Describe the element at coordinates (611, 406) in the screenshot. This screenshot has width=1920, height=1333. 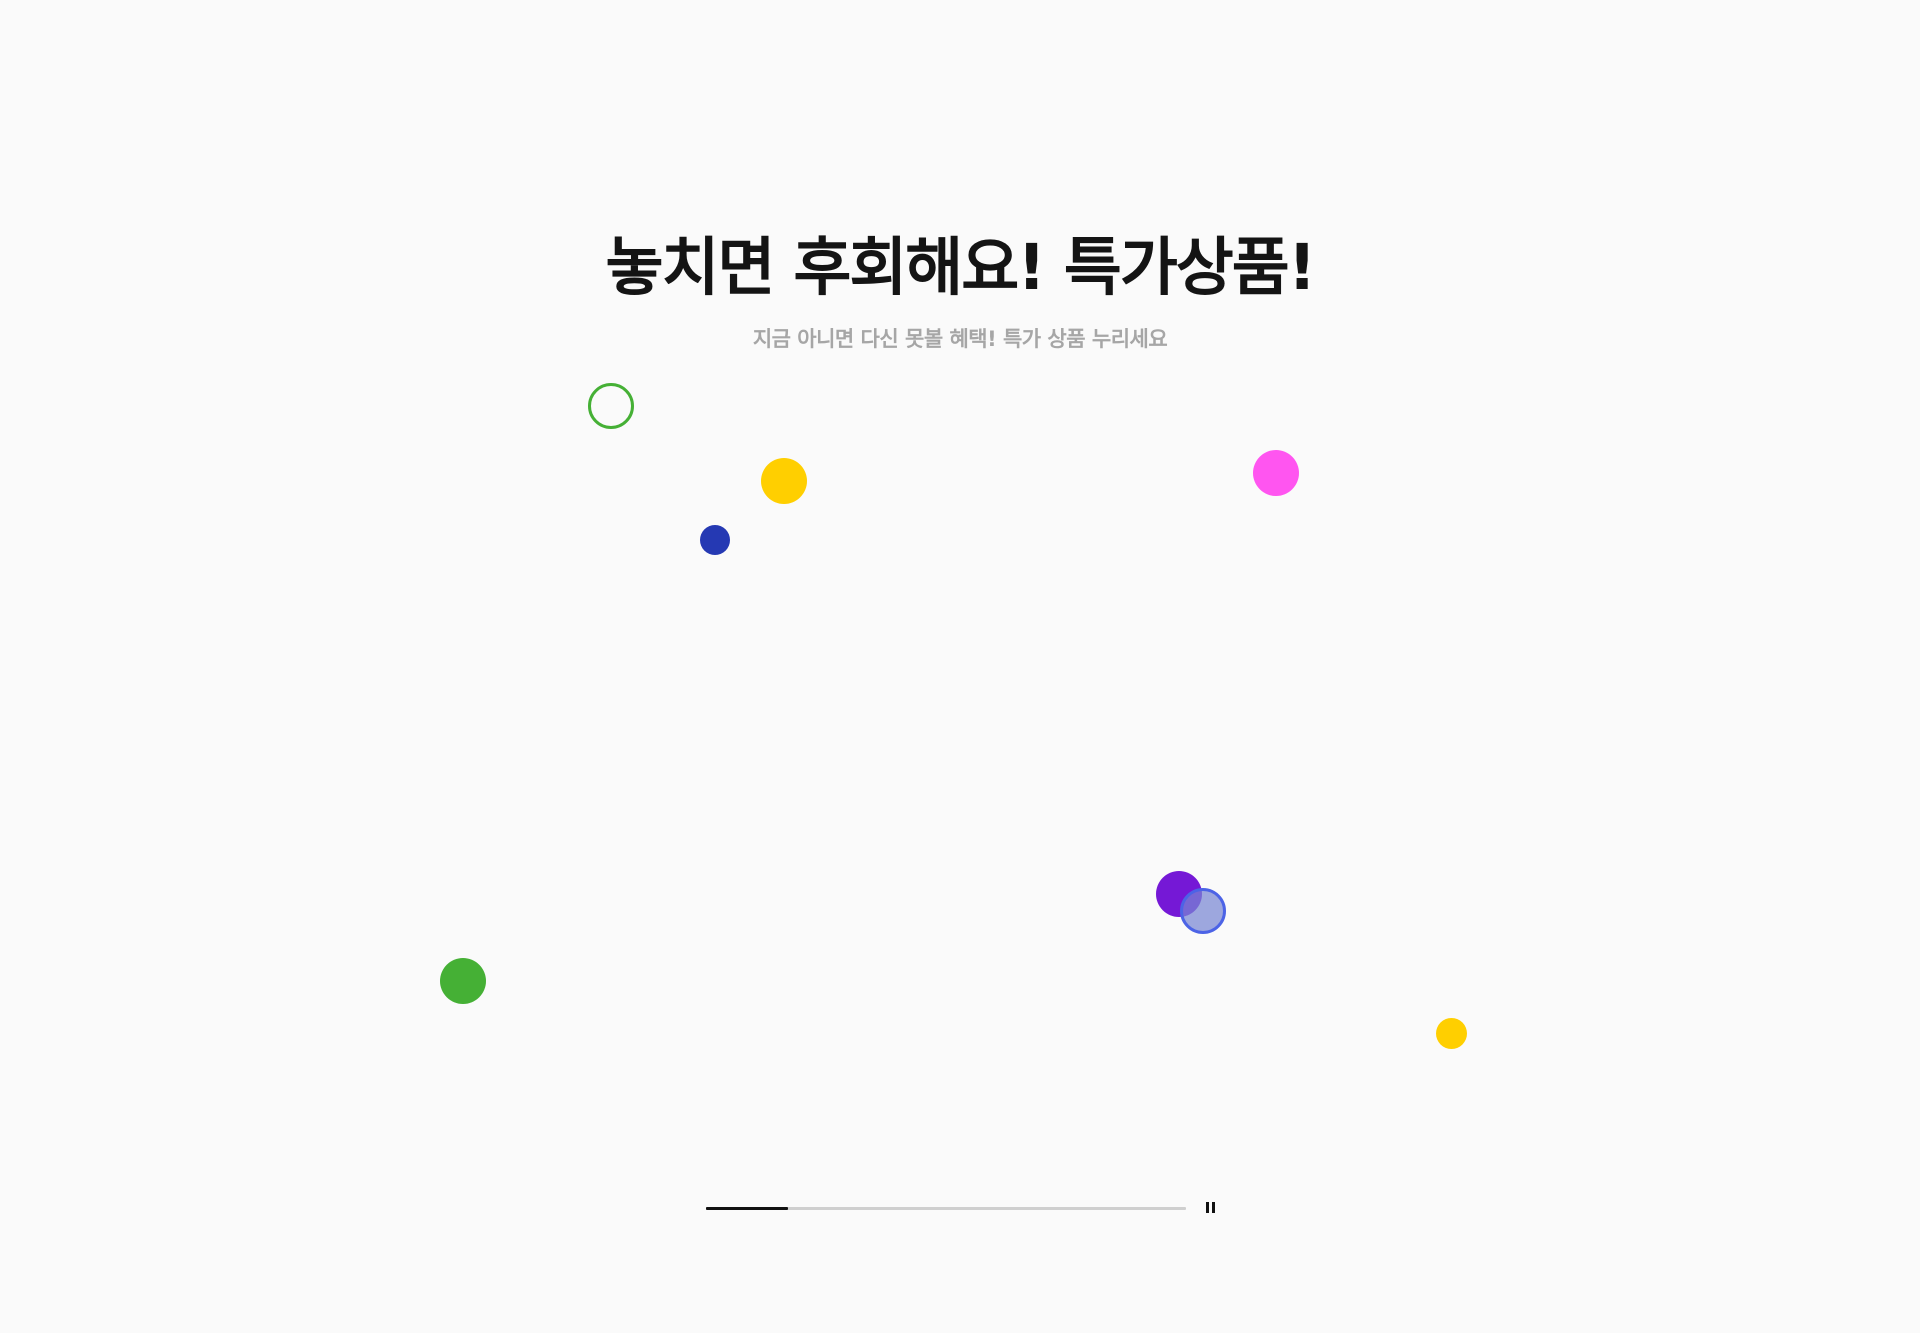
I see `ring-green-dot` at that location.